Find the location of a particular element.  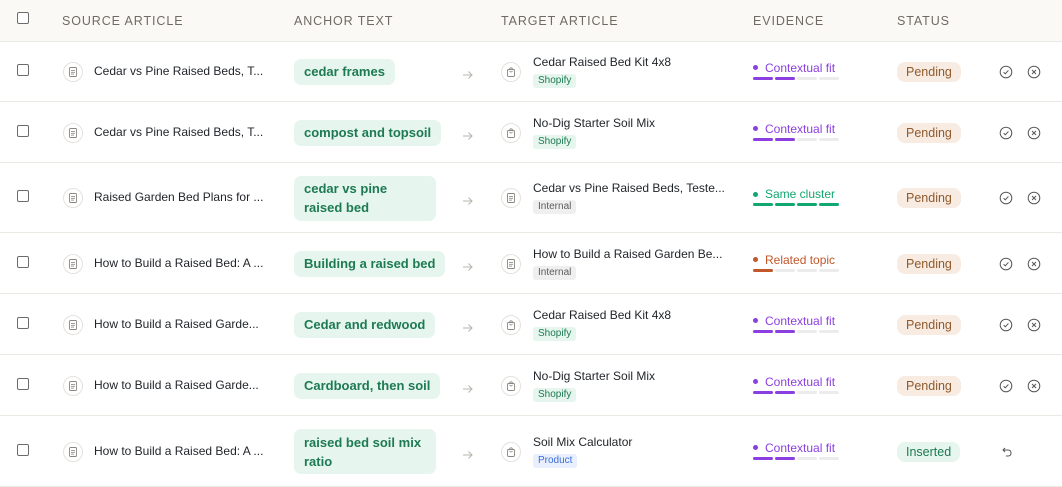

select-all-checkbox is located at coordinates (23, 18).